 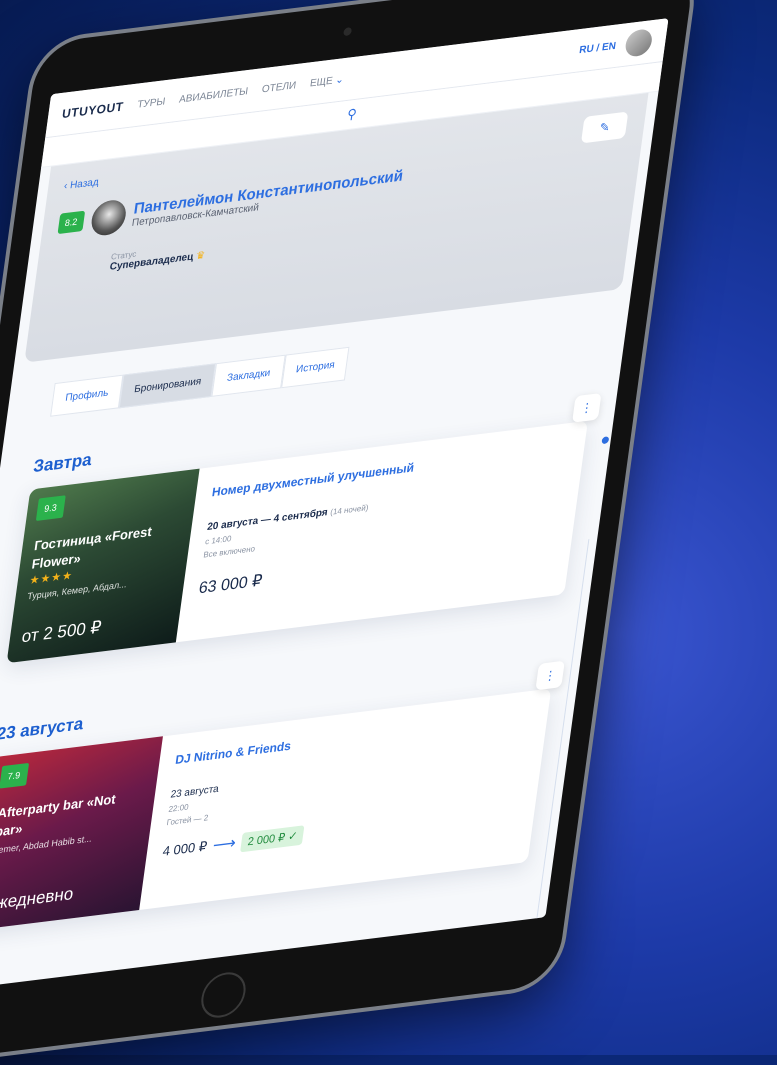 I want to click on tab-bookmarks: Закладки, so click(x=248, y=375).